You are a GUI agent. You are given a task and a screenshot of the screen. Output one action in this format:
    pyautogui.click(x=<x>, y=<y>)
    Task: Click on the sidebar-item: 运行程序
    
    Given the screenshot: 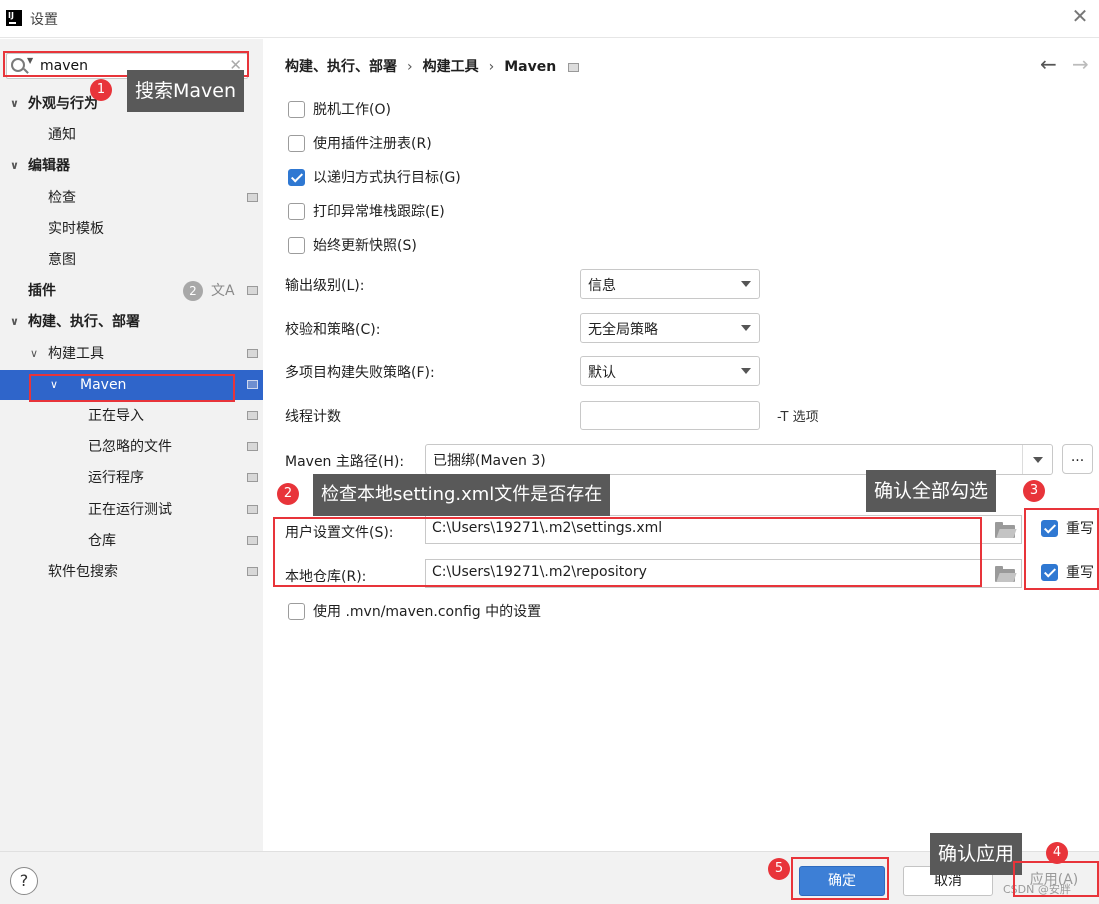 What is the action you would take?
    pyautogui.click(x=131, y=478)
    